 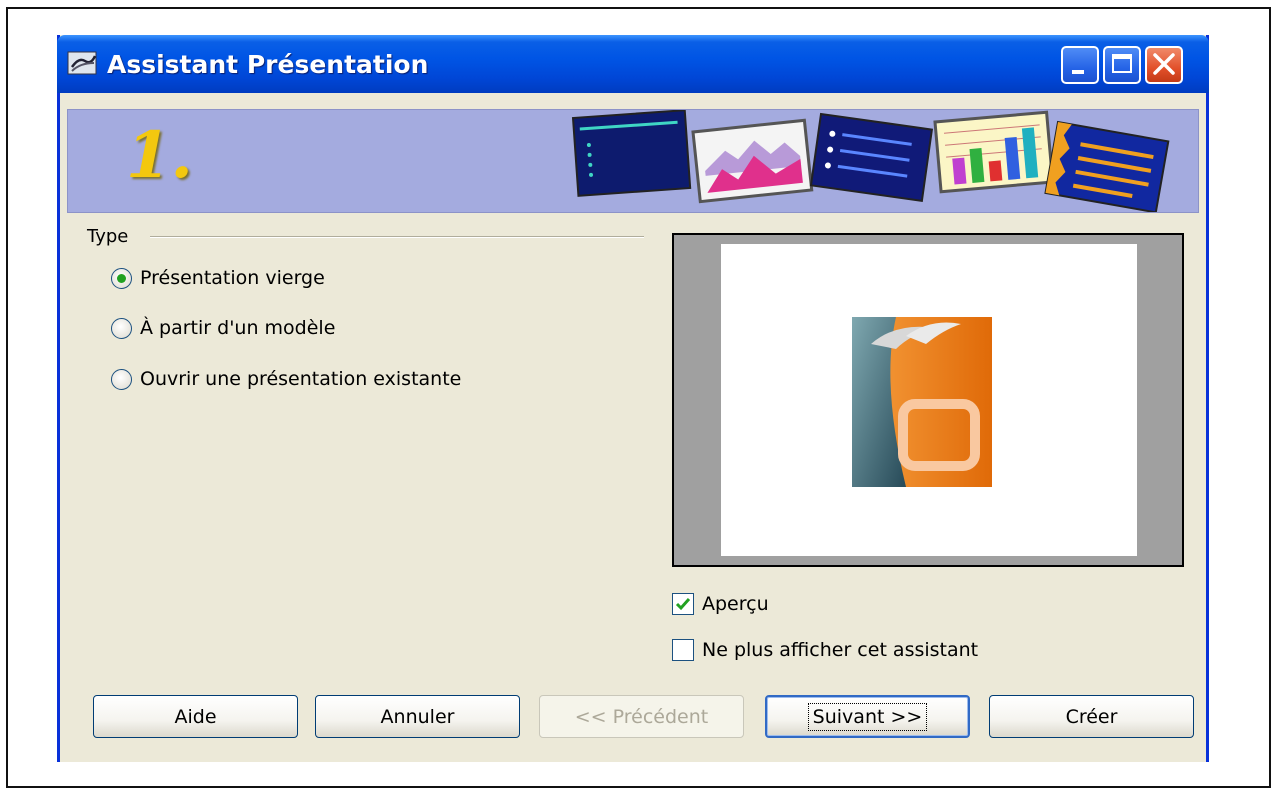 I want to click on preview-slide, so click(x=929, y=400).